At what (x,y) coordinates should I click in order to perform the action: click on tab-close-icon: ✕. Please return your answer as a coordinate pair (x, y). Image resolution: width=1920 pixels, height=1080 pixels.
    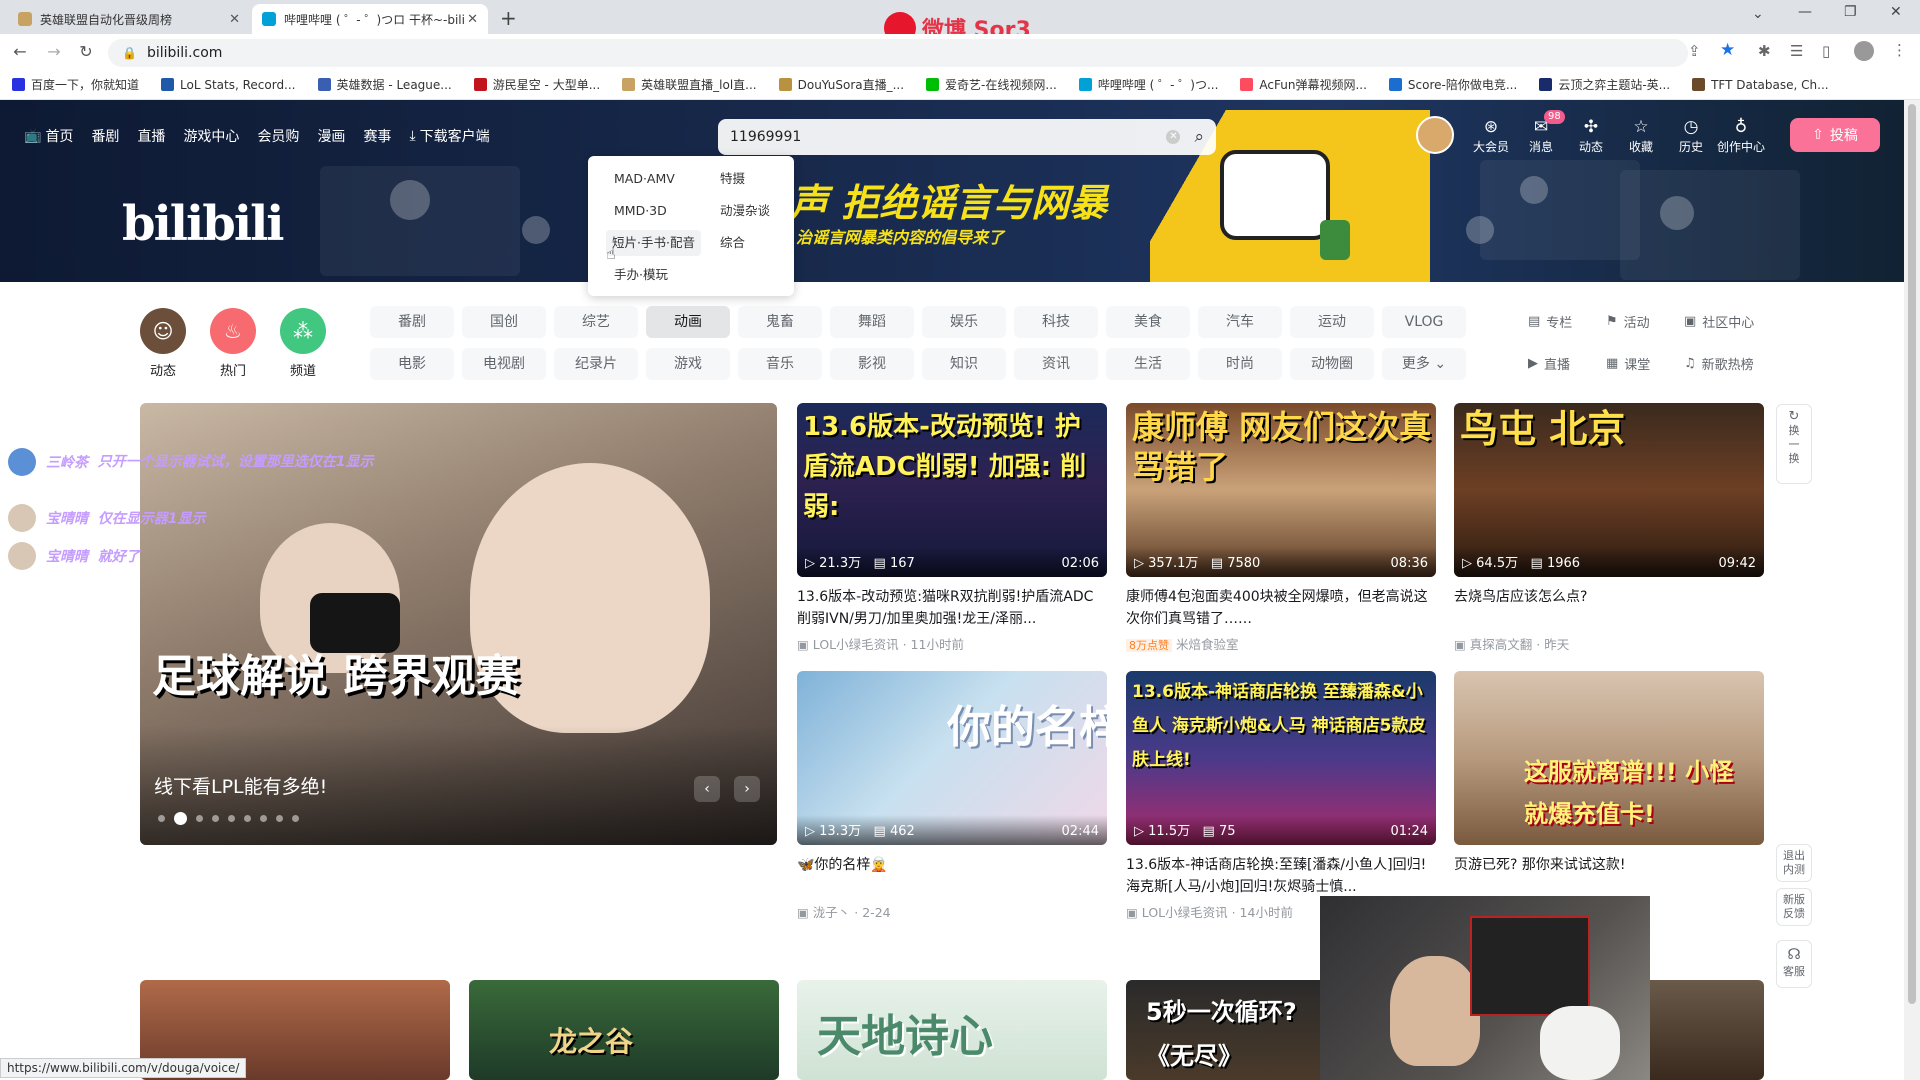
    Looking at the image, I should click on (472, 19).